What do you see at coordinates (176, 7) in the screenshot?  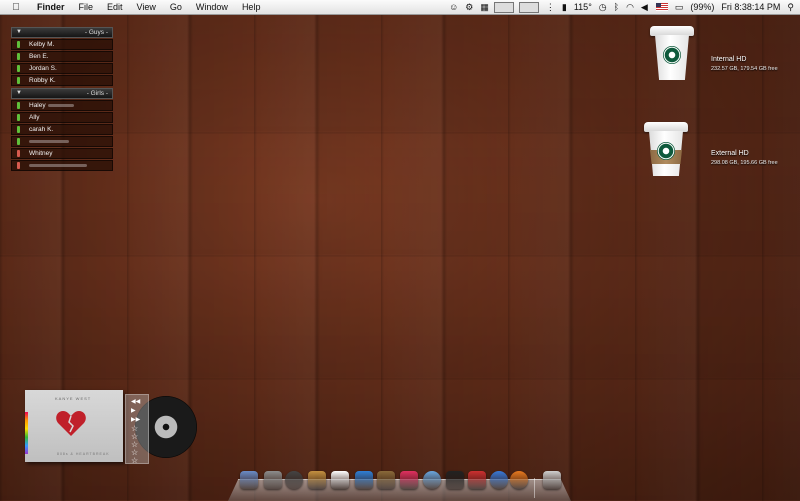 I see `menu-go: Go` at bounding box center [176, 7].